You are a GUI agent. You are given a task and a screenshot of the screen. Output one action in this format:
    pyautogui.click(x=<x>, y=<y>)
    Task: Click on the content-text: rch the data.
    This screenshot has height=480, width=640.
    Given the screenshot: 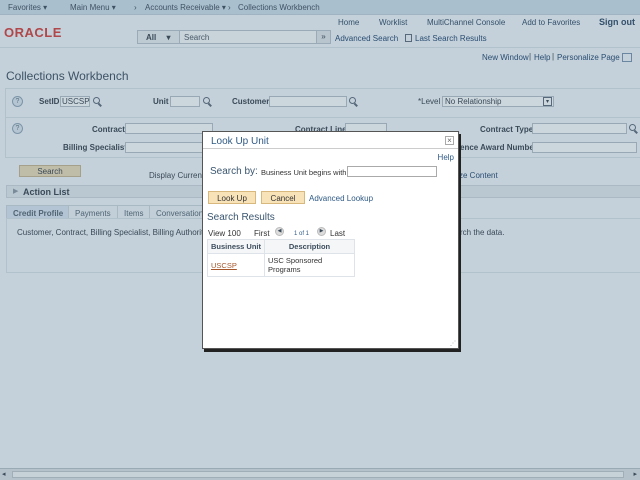 What is the action you would take?
    pyautogui.click(x=482, y=232)
    